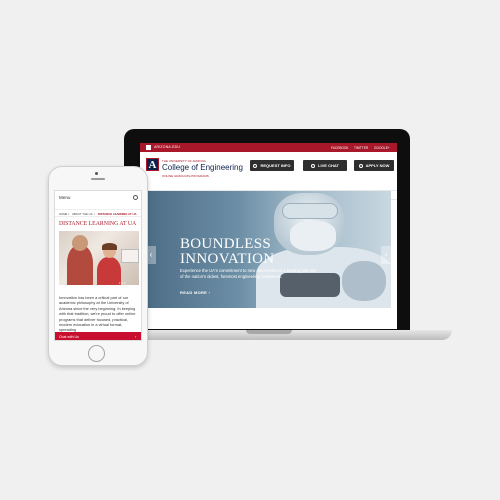  I want to click on chat-with-us-label: Chat with Us, so click(69, 337).